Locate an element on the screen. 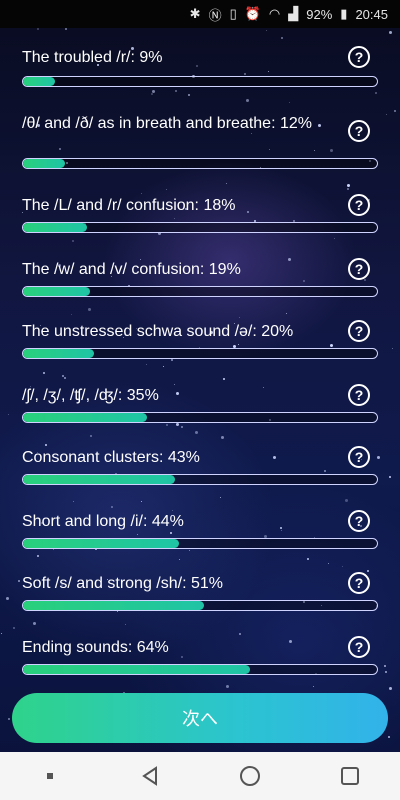 The height and width of the screenshot is (800, 400). recents-icon is located at coordinates (350, 776).